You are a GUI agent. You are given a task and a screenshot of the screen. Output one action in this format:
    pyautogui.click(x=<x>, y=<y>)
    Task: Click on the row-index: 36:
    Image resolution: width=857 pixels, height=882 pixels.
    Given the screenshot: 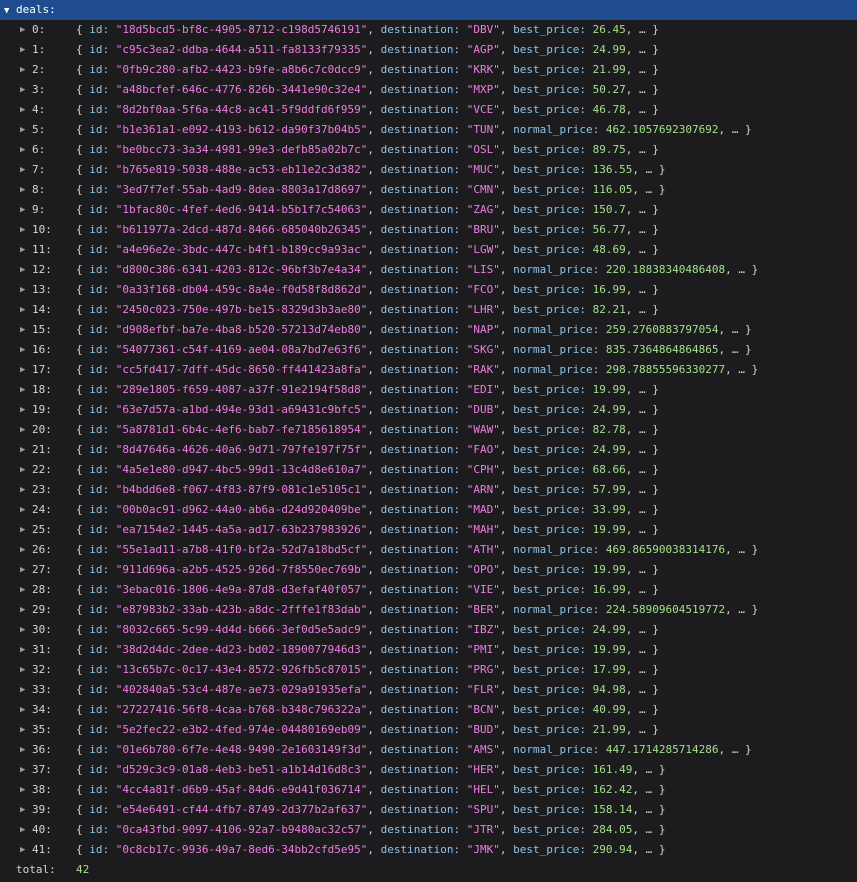 What is the action you would take?
    pyautogui.click(x=42, y=749)
    